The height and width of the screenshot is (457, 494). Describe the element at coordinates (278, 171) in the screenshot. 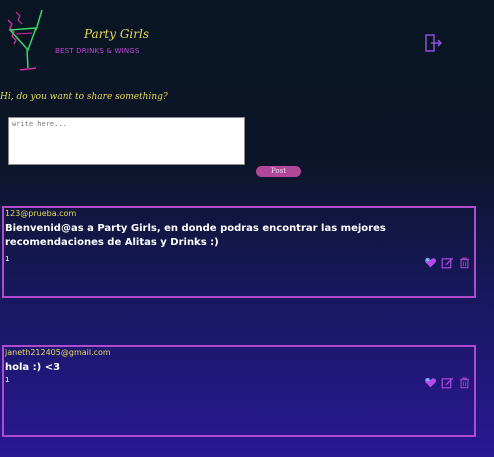

I see `post-button: Post` at that location.